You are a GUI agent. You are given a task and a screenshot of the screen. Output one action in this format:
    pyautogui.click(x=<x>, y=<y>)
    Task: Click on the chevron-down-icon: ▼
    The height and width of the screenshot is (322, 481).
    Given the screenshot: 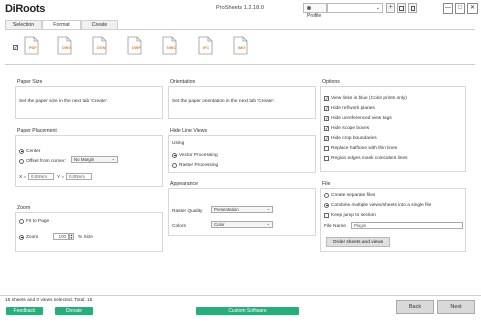 What is the action you would take?
    pyautogui.click(x=71, y=238)
    